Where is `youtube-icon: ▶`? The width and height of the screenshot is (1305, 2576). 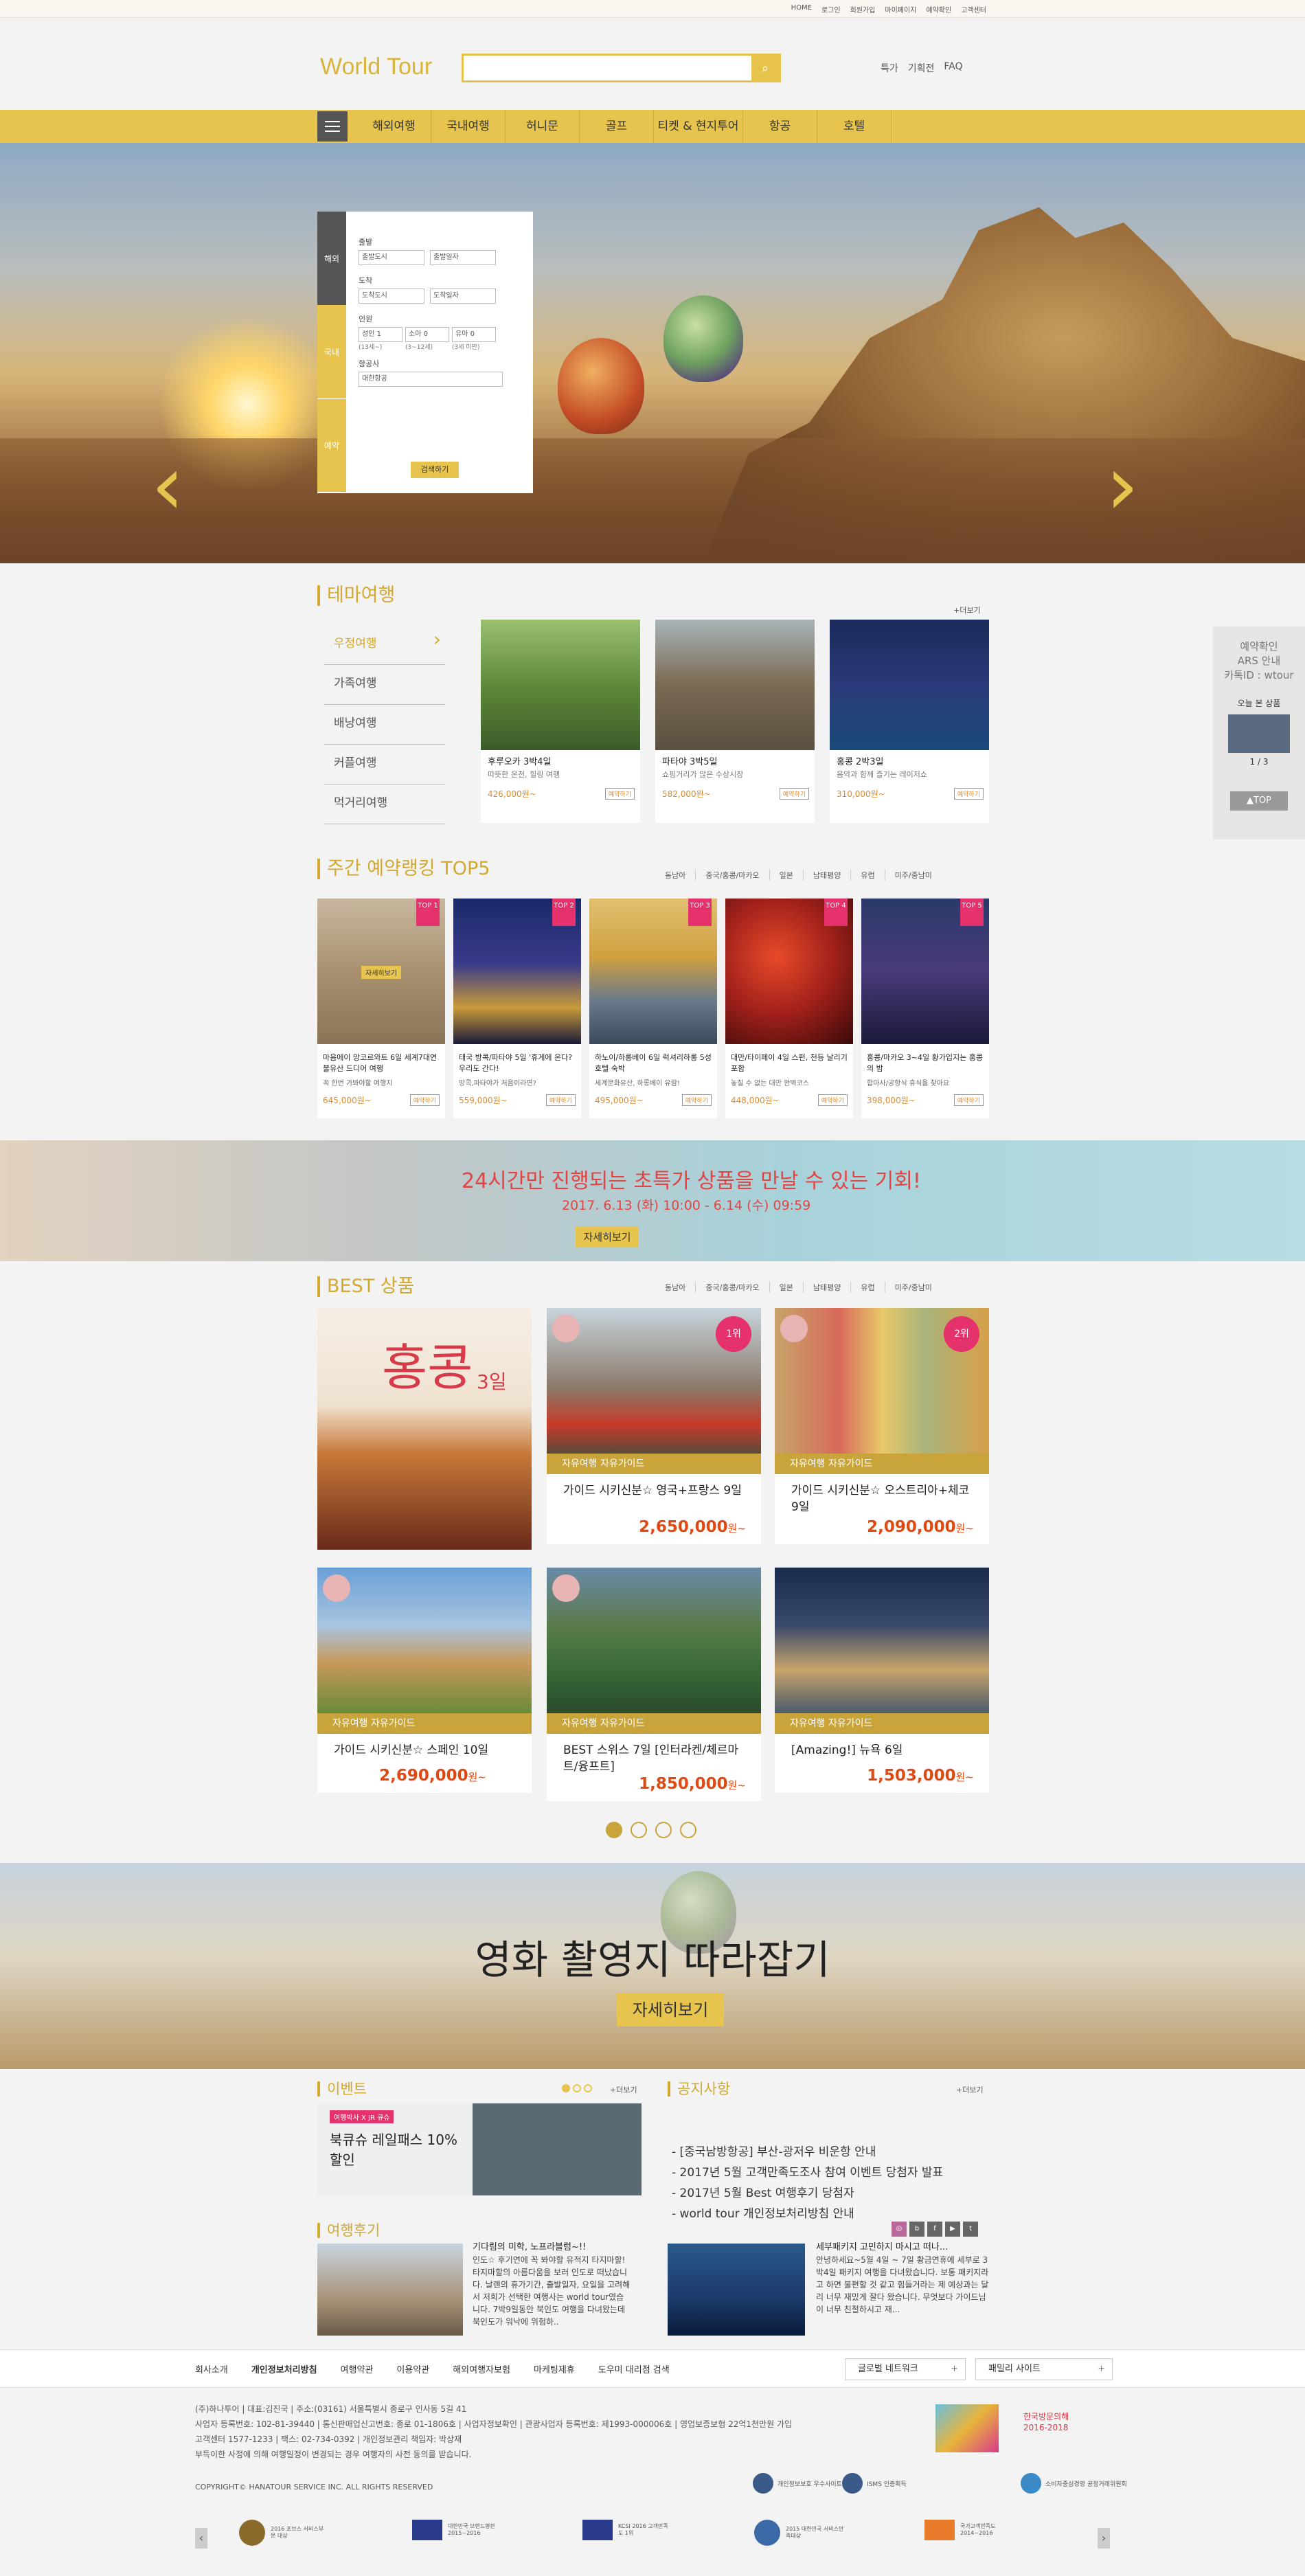 youtube-icon: ▶ is located at coordinates (952, 2229).